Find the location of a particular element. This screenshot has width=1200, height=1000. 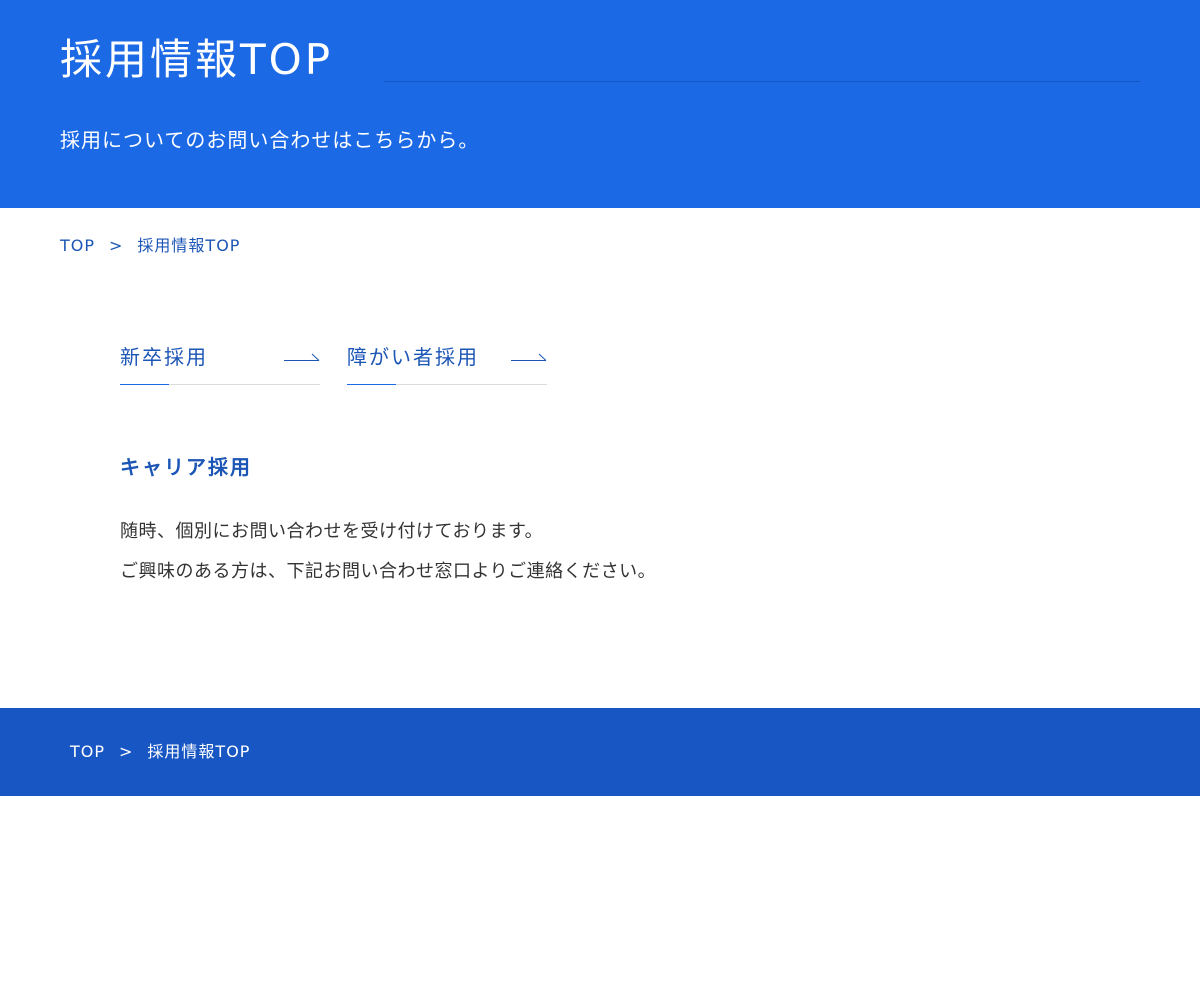

page-lead: 採用についてのお問い合わせはこちらから。 is located at coordinates (270, 140).